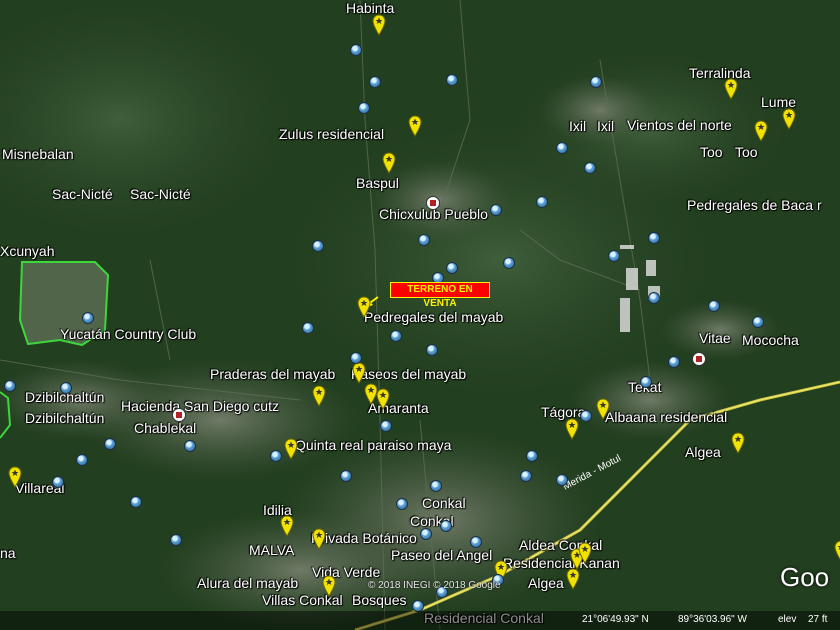 The image size is (840, 630). What do you see at coordinates (441, 555) in the screenshot?
I see `place-label: Paseo del Angel` at bounding box center [441, 555].